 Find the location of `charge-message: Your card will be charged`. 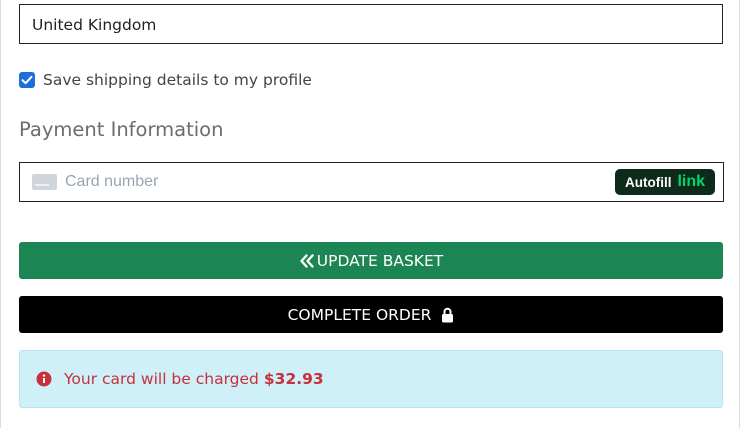

charge-message: Your card will be charged is located at coordinates (161, 379).